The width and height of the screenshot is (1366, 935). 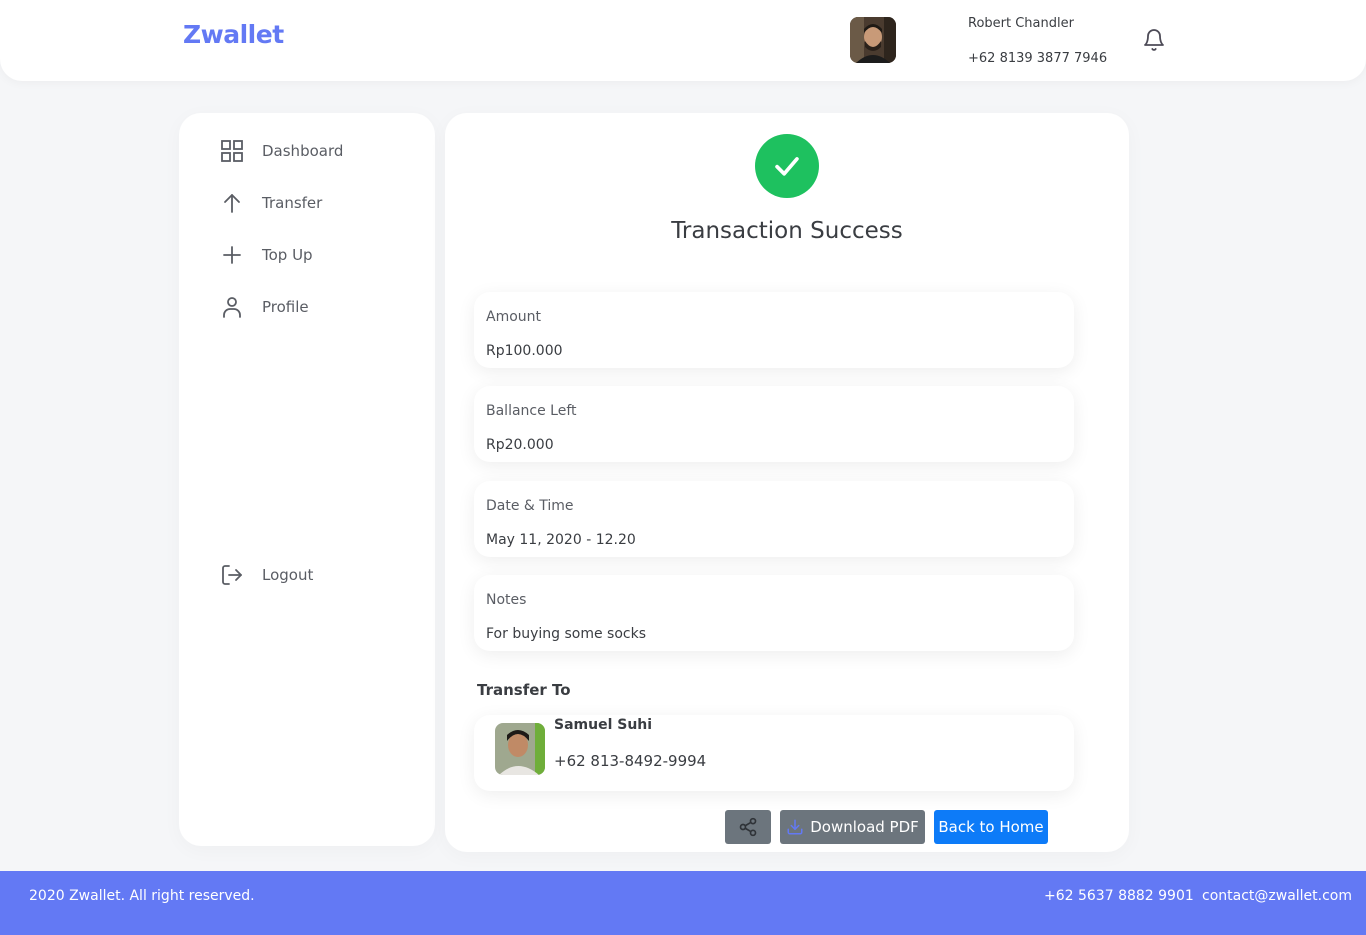 What do you see at coordinates (285, 307) in the screenshot?
I see `sidebar-item-label: Profile` at bounding box center [285, 307].